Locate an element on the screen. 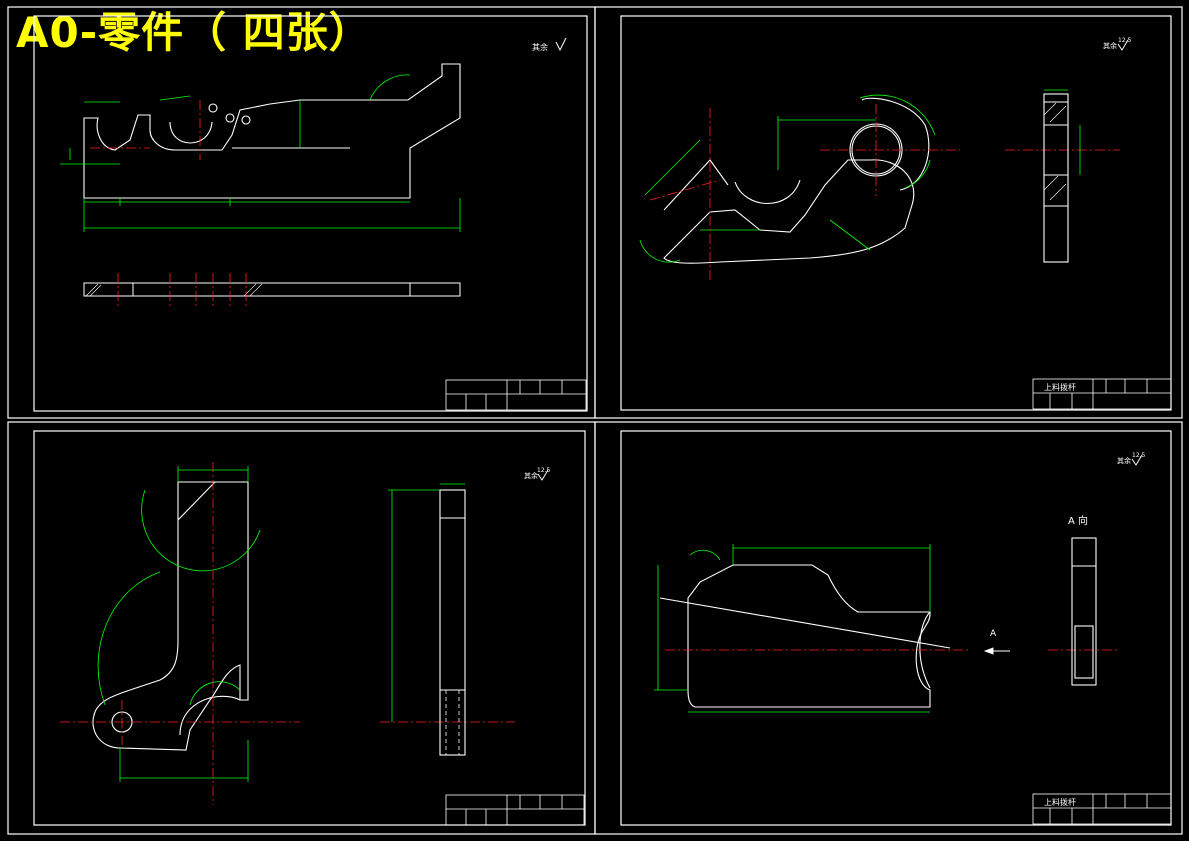 Image resolution: width=1189 pixels, height=841 pixels. wedge-lever-front-view is located at coordinates (805, 636).